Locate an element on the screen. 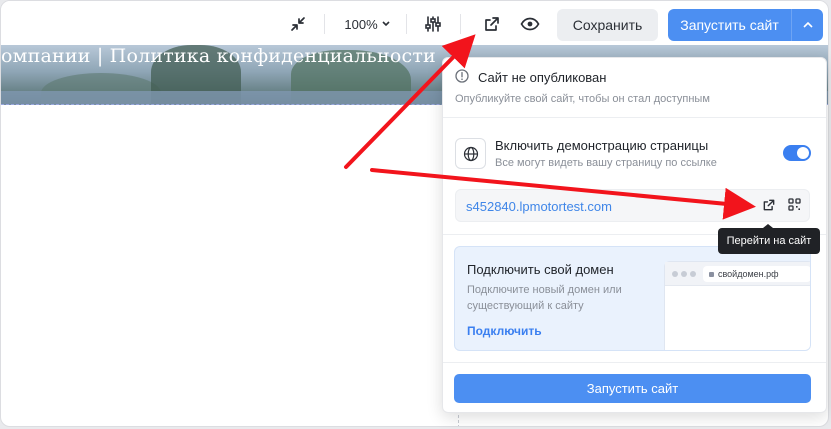 Image resolution: width=831 pixels, height=429 pixels. top-toolbar: 100% Сохранить Запустить сайт is located at coordinates (414, 23).